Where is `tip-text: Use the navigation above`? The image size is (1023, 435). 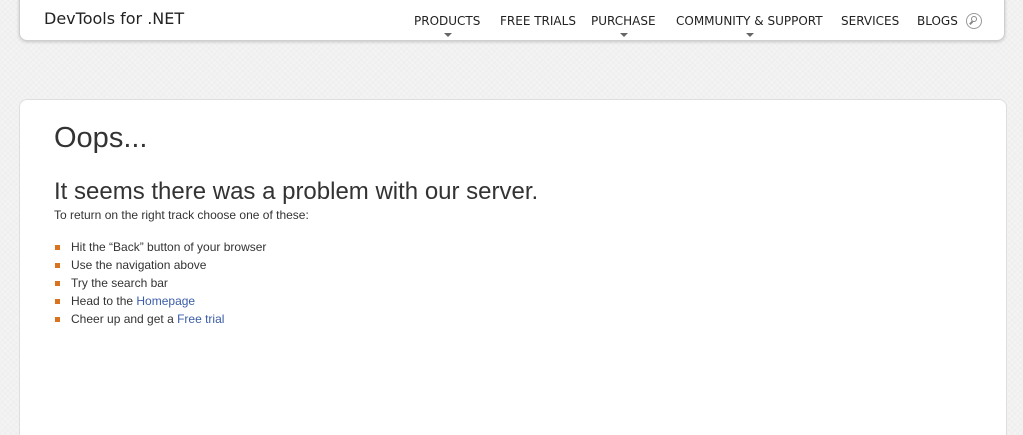 tip-text: Use the navigation above is located at coordinates (139, 265).